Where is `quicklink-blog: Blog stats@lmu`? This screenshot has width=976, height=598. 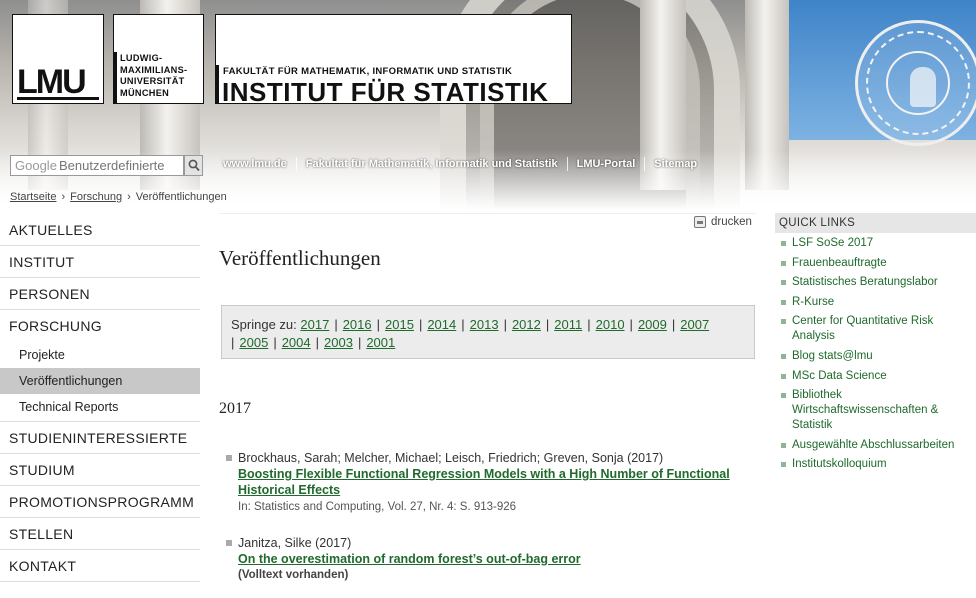 quicklink-blog: Blog stats@lmu is located at coordinates (832, 356).